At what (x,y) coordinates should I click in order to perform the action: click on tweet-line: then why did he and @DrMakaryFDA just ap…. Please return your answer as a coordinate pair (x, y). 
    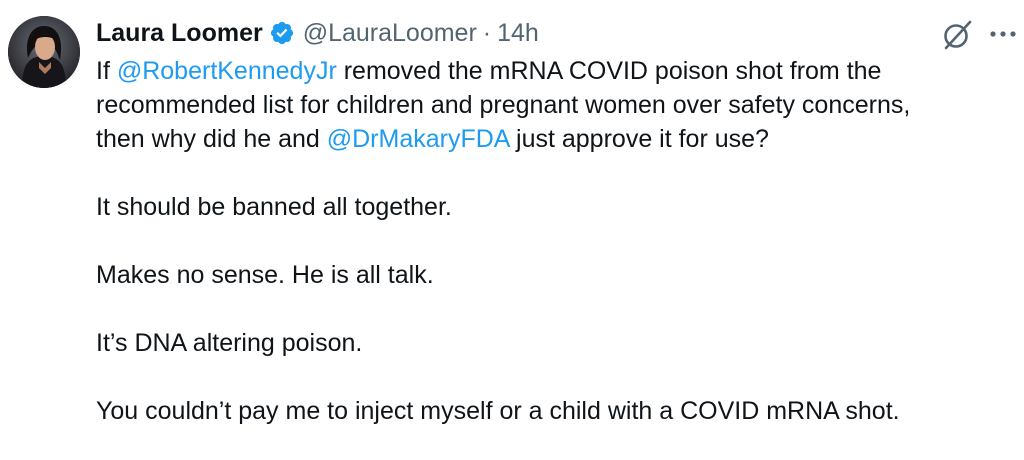
    Looking at the image, I should click on (553, 139).